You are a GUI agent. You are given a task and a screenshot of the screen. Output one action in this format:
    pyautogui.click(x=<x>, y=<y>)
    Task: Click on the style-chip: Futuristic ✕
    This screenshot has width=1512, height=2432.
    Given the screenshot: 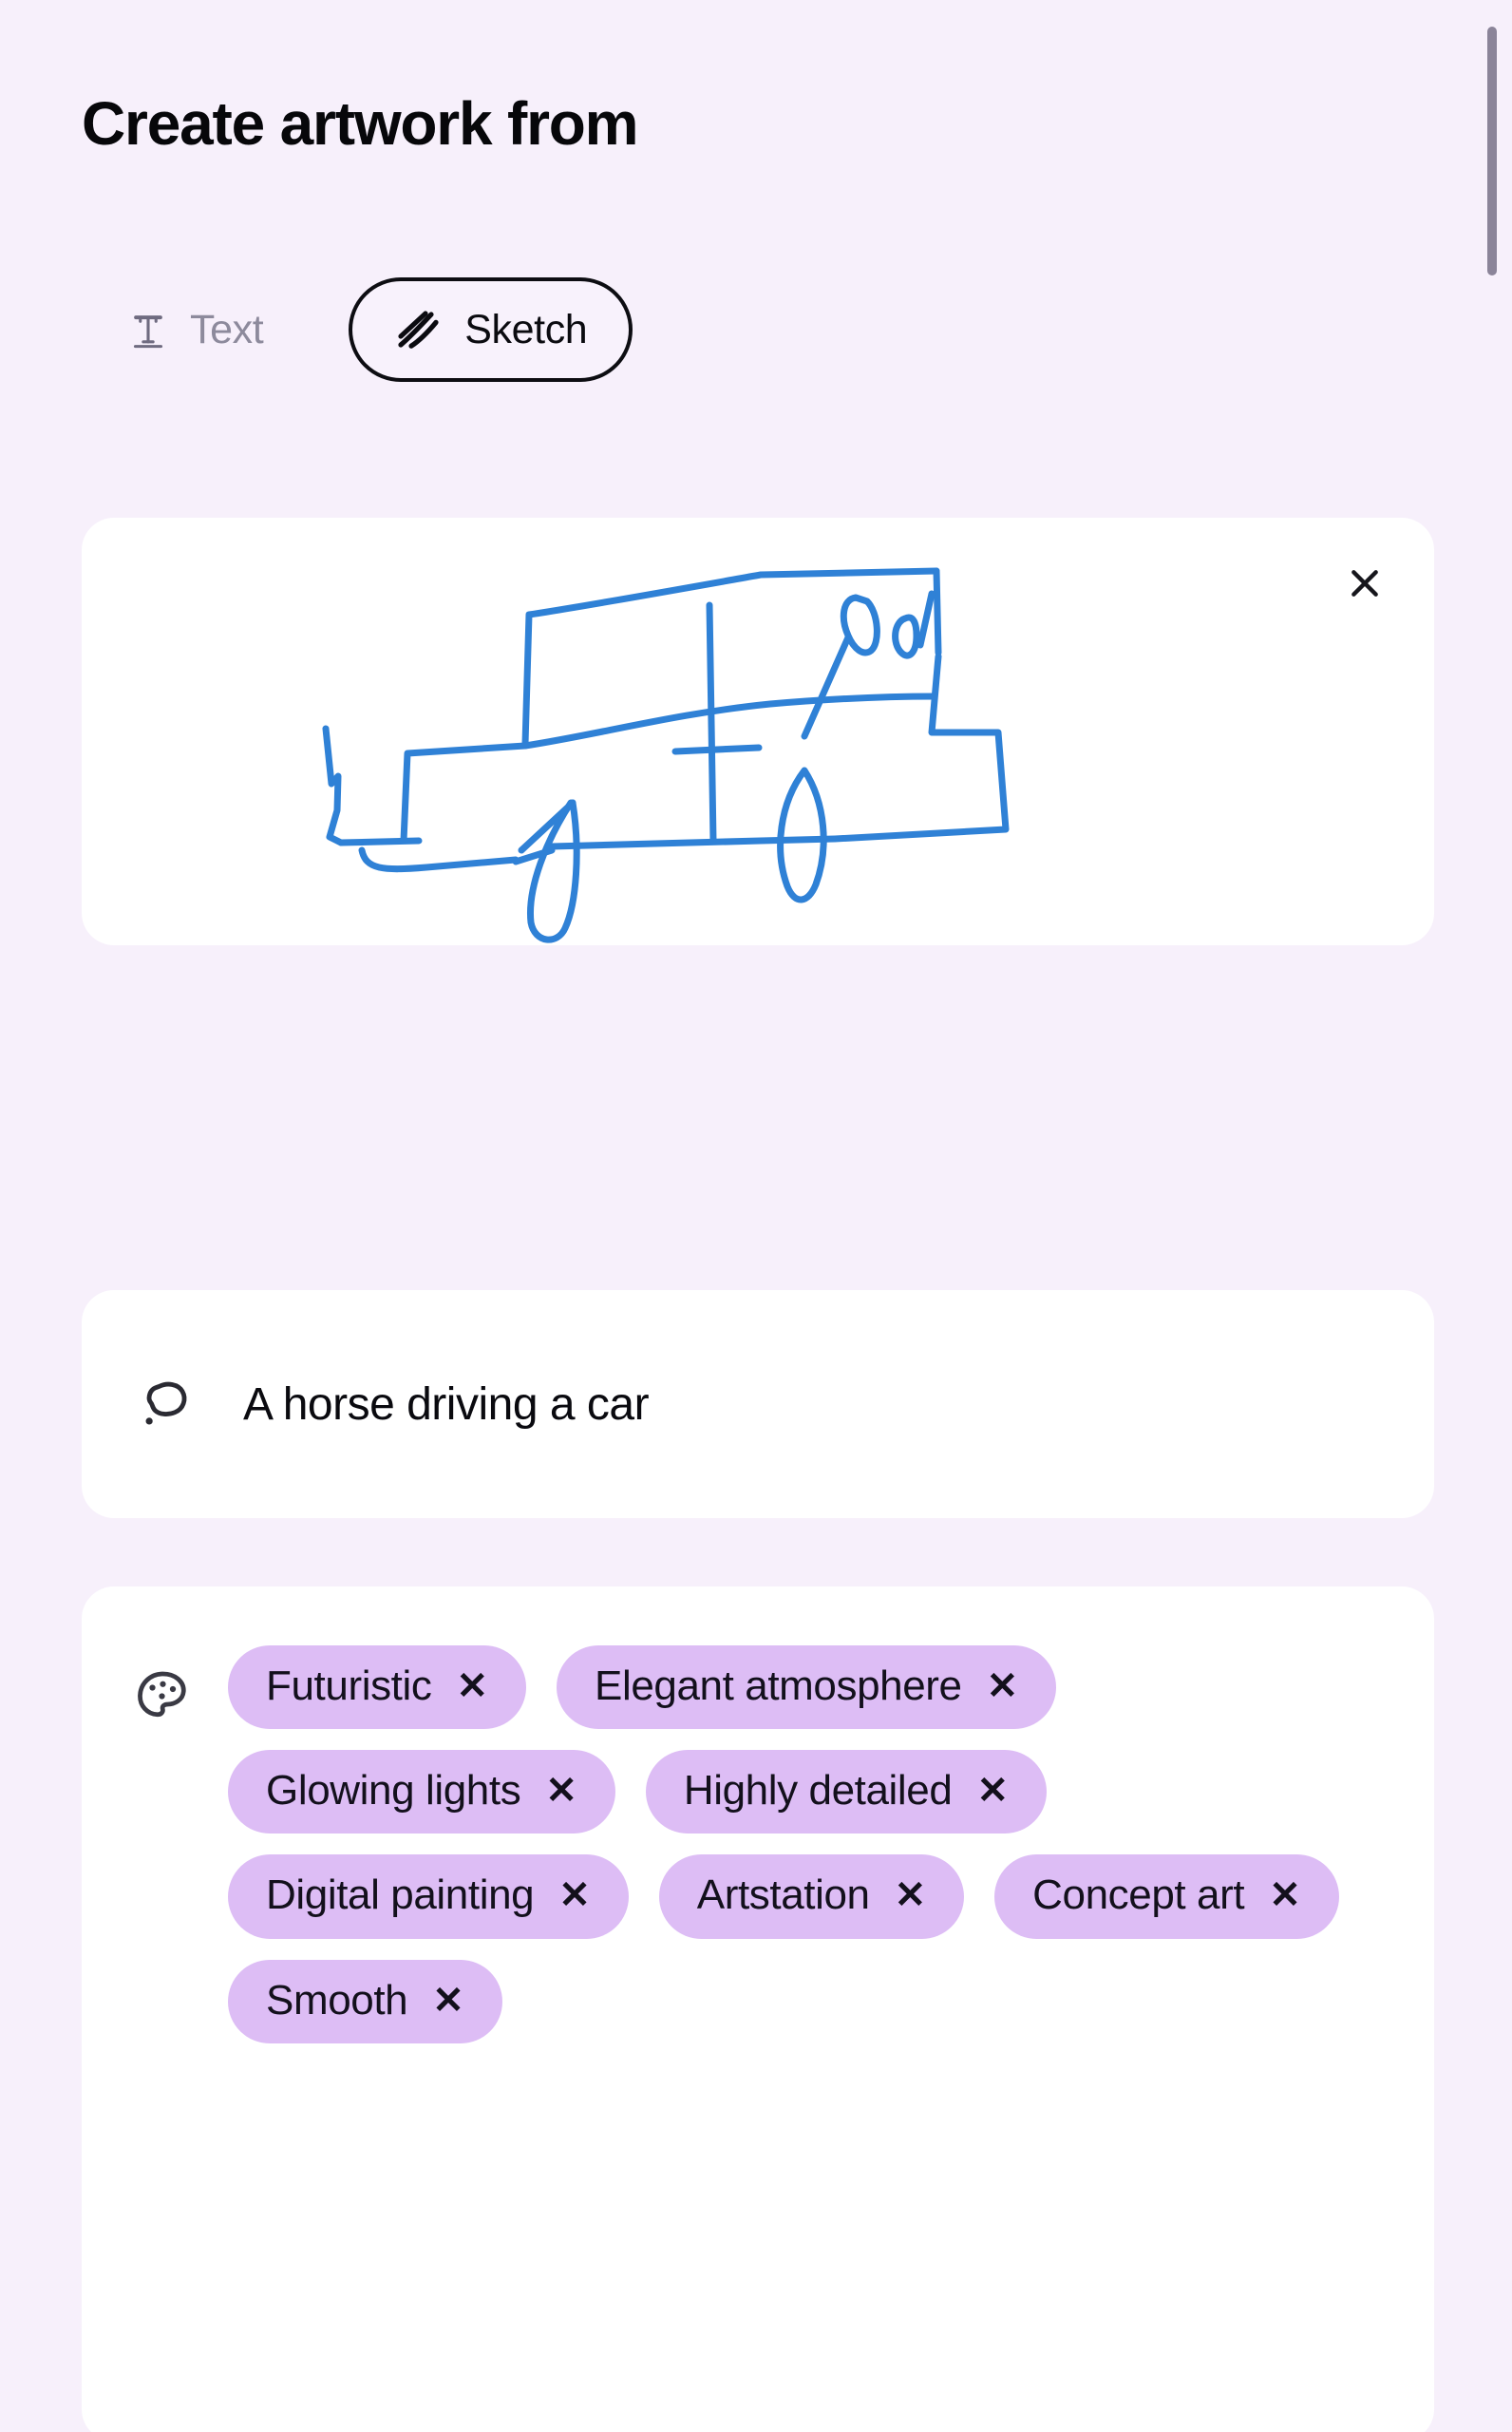 What is the action you would take?
    pyautogui.click(x=377, y=1687)
    